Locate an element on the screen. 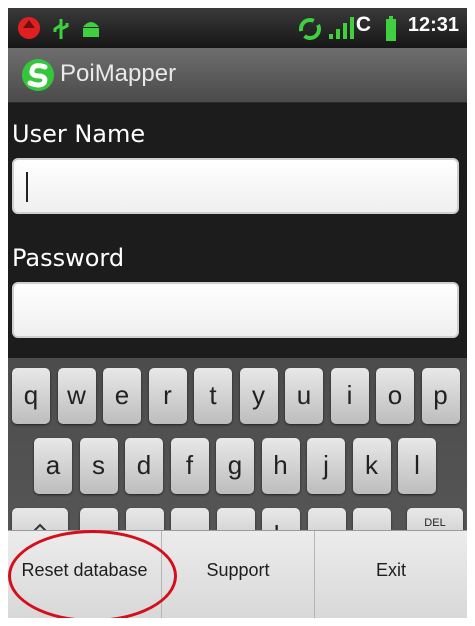 This screenshot has height=626, width=475. key-s: s is located at coordinates (98, 466).